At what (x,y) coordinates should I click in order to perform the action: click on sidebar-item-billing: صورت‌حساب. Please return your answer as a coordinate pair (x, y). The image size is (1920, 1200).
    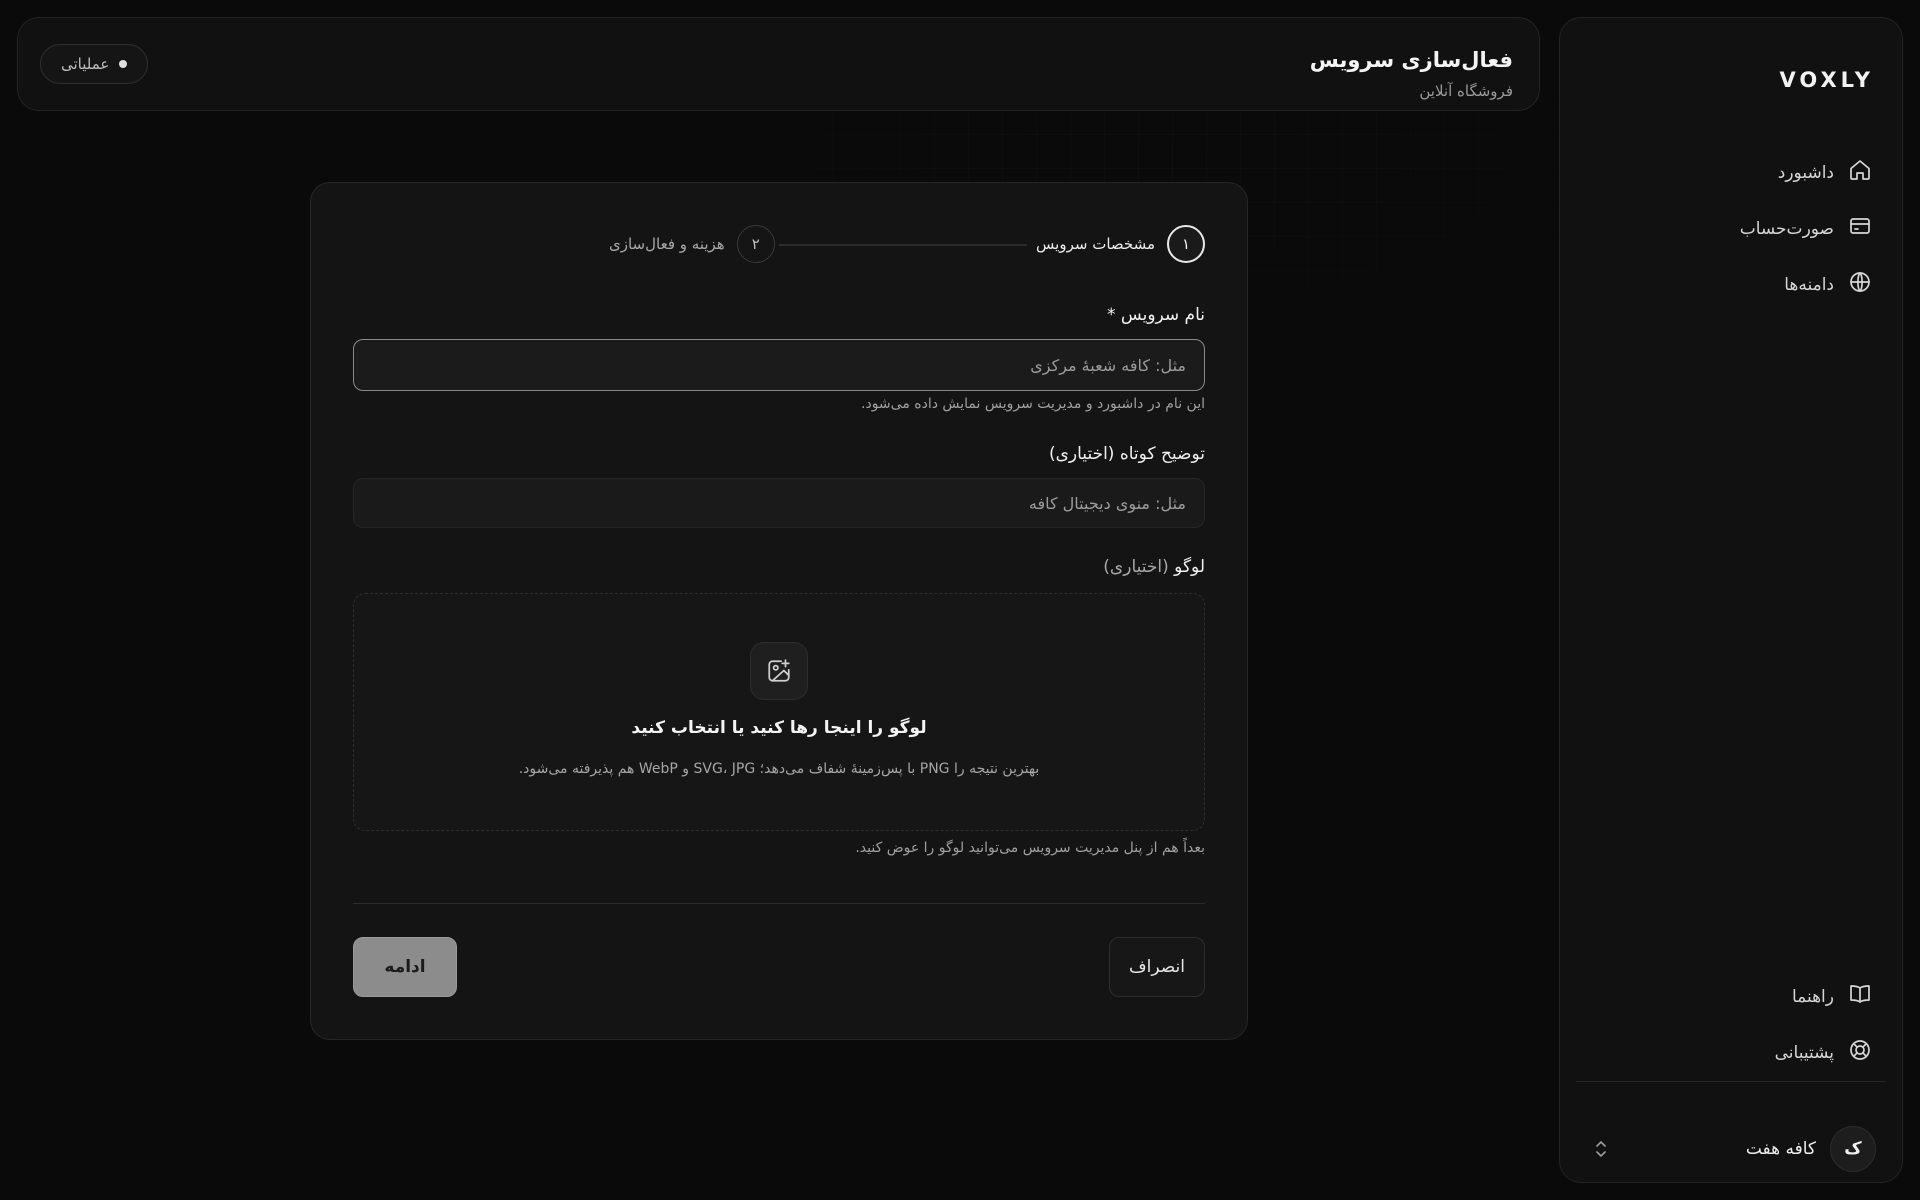
    Looking at the image, I should click on (1806, 228).